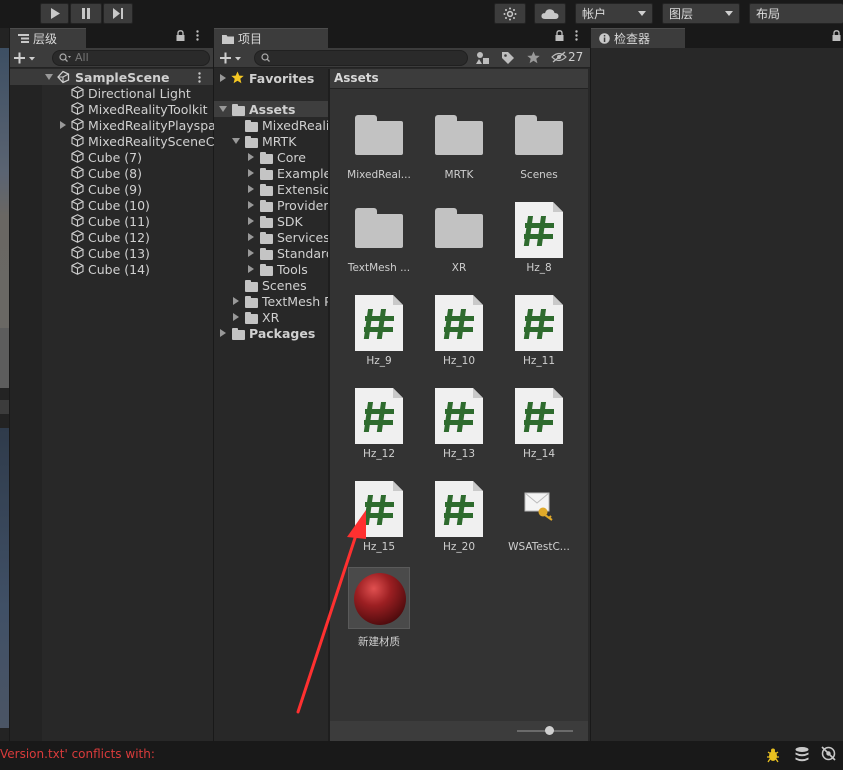 This screenshot has height=770, width=843. I want to click on collab-button, so click(510, 13).